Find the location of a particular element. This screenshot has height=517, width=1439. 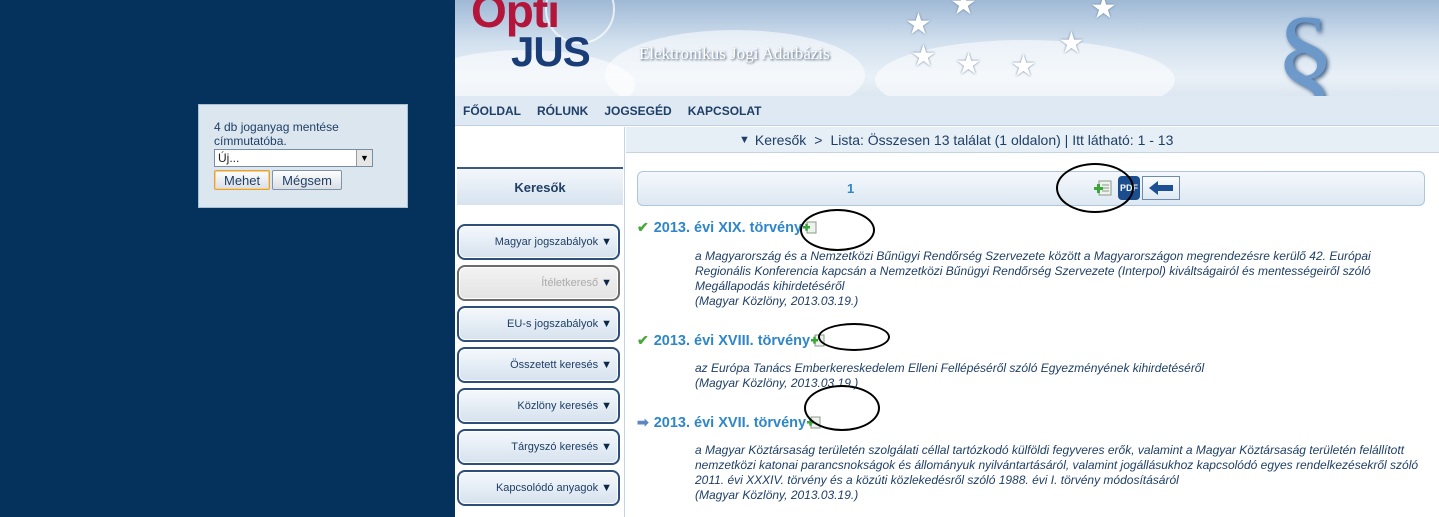

sidebar-item-label: Tárgyszó keresés is located at coordinates (555, 447).